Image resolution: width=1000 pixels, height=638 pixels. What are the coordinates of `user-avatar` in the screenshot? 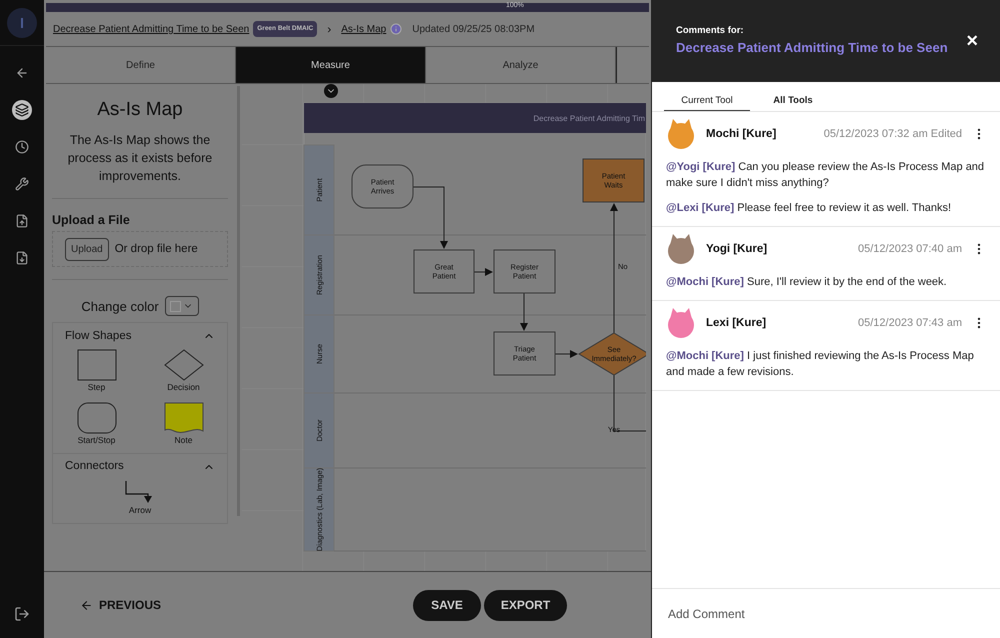 It's located at (22, 23).